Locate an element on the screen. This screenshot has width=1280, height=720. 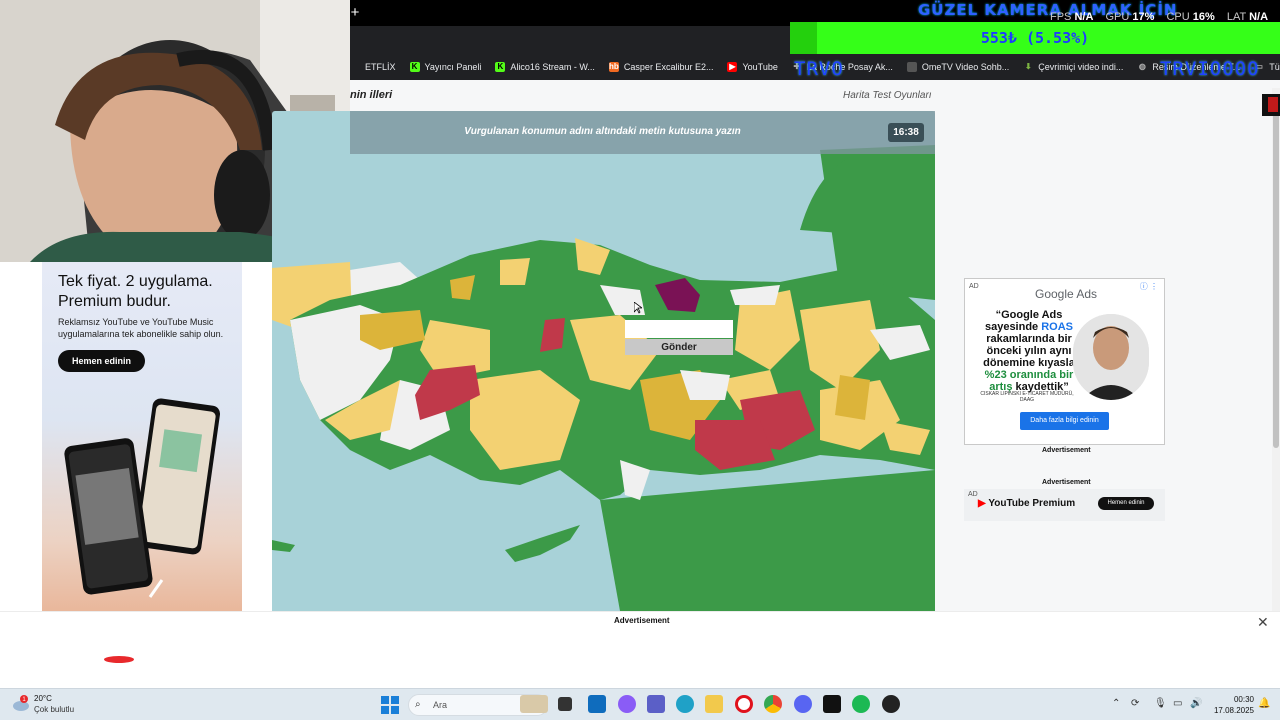
lat-value: N/A is located at coordinates (1259, 17).